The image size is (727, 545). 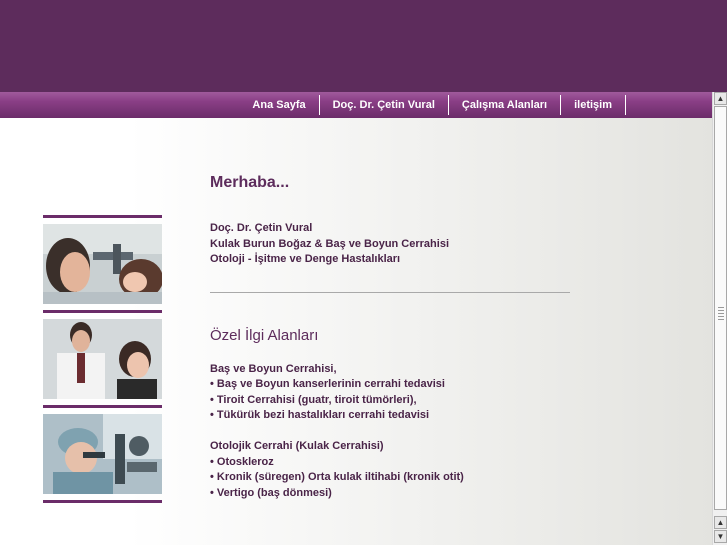 What do you see at coordinates (102, 454) in the screenshot?
I see `photo-surgery` at bounding box center [102, 454].